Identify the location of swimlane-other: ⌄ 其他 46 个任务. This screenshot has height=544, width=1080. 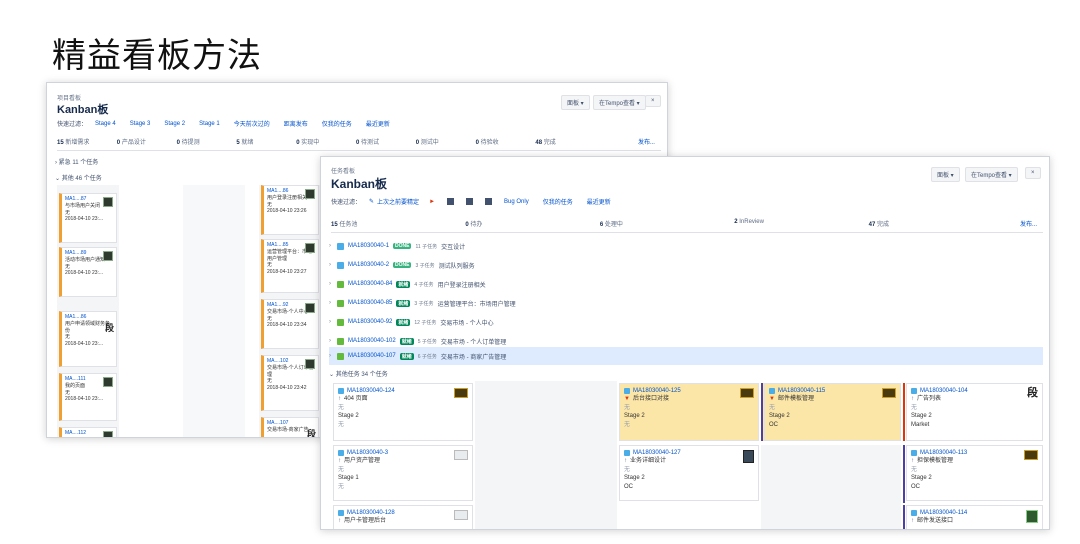
(78, 177).